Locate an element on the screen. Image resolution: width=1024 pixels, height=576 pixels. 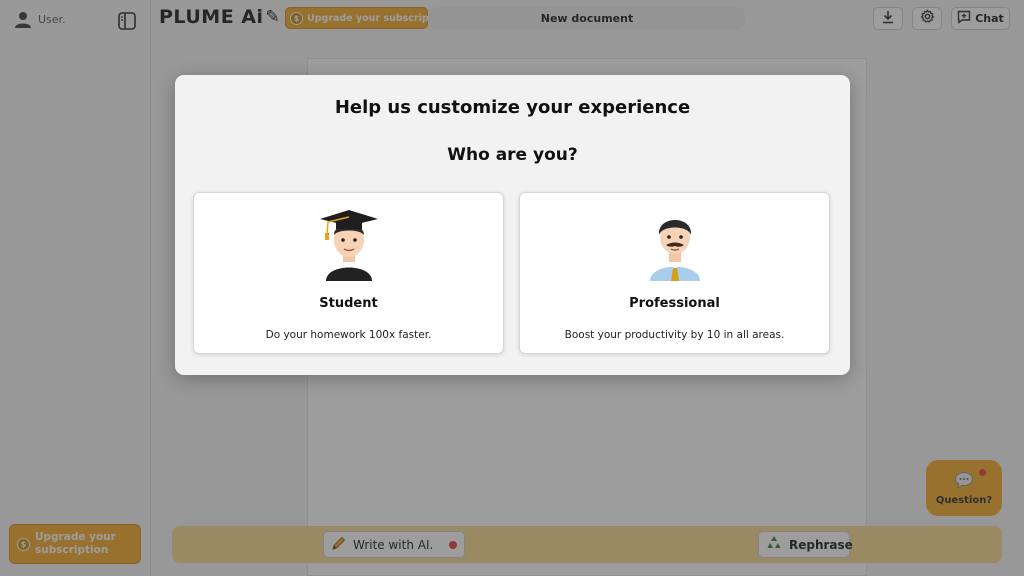
professional-emoji-icon is located at coordinates (675, 243).